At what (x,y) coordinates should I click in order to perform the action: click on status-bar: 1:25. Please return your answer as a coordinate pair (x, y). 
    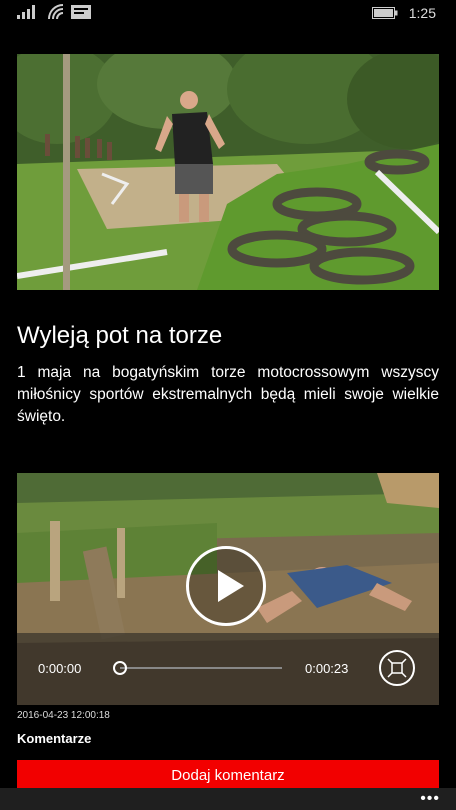
    Looking at the image, I should click on (228, 13).